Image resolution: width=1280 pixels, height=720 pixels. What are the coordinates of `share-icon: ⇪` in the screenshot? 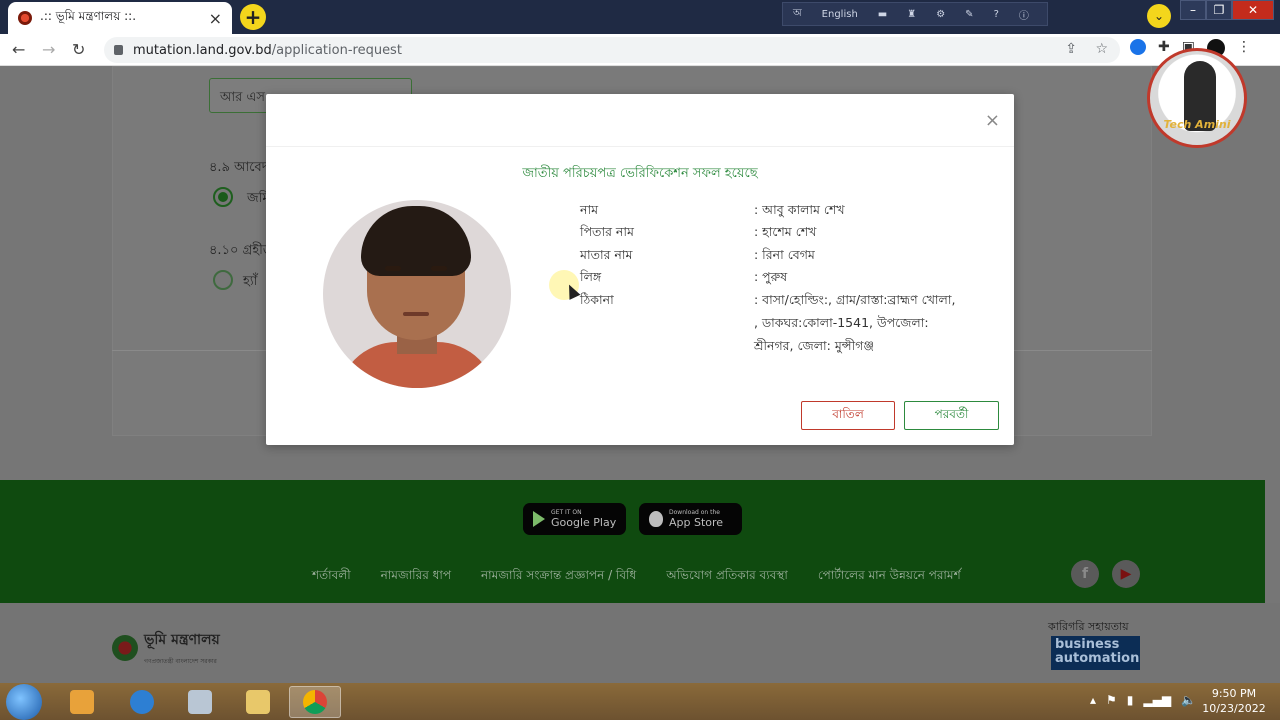 It's located at (1071, 49).